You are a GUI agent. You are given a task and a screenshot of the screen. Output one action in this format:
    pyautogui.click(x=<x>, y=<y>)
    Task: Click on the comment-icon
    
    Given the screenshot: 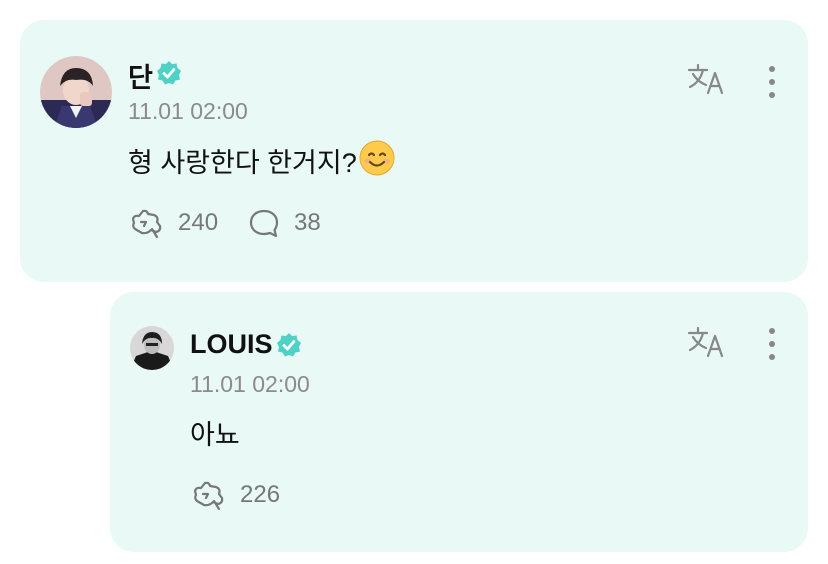 What is the action you would take?
    pyautogui.click(x=264, y=223)
    